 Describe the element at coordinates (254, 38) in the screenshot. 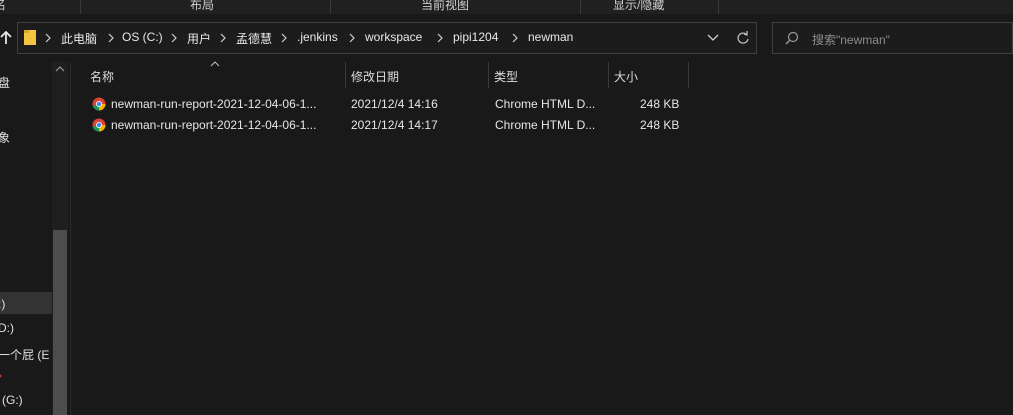

I see `breadcrumb-user-folder: 孟德慧` at that location.